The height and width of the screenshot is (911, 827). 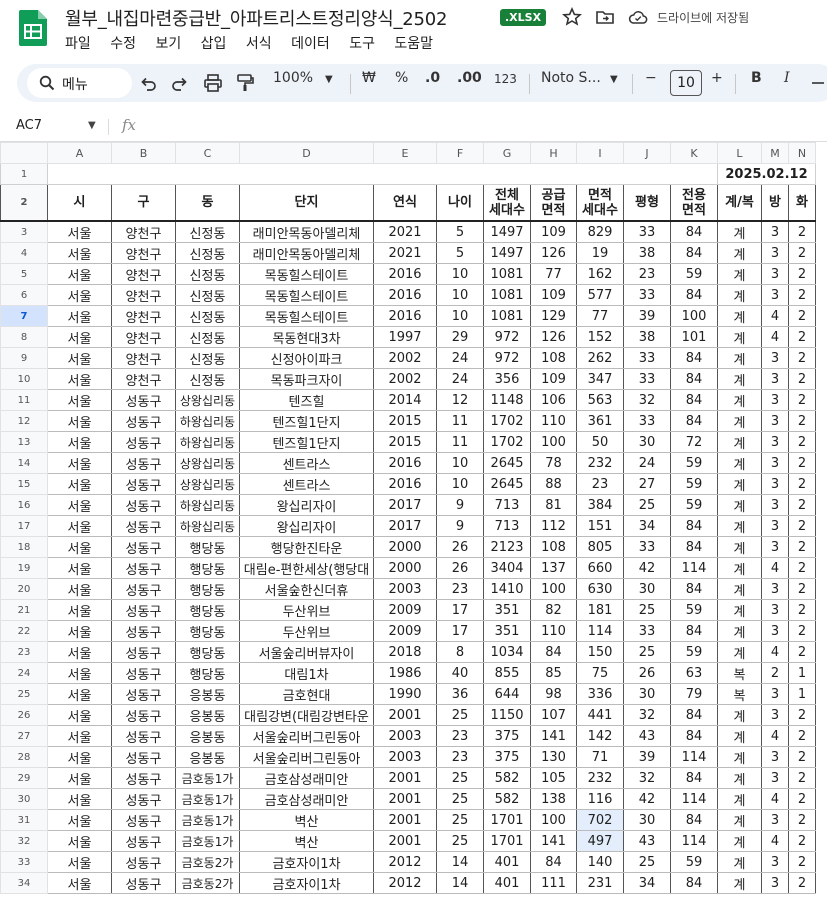 I want to click on row-header: 6, so click(x=24, y=295).